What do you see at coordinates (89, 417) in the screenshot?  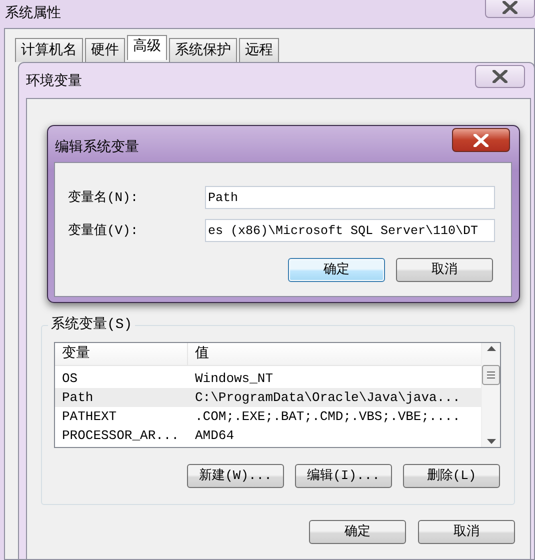 I see `table-cell-text: PATHEXT` at bounding box center [89, 417].